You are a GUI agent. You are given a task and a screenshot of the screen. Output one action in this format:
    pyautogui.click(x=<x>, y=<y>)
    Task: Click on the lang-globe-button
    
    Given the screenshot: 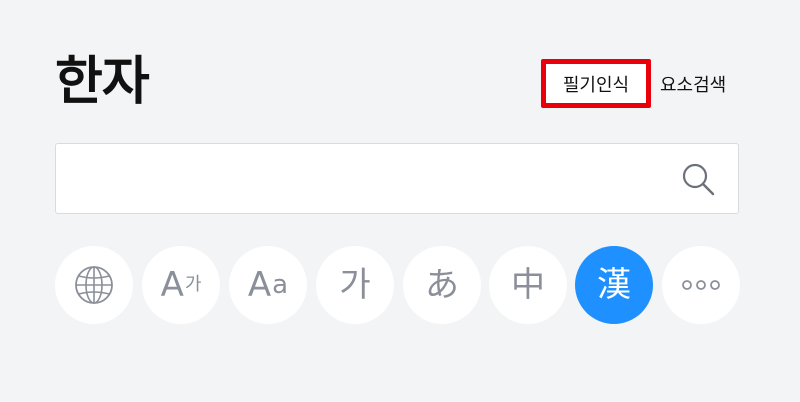 What is the action you would take?
    pyautogui.click(x=94, y=285)
    